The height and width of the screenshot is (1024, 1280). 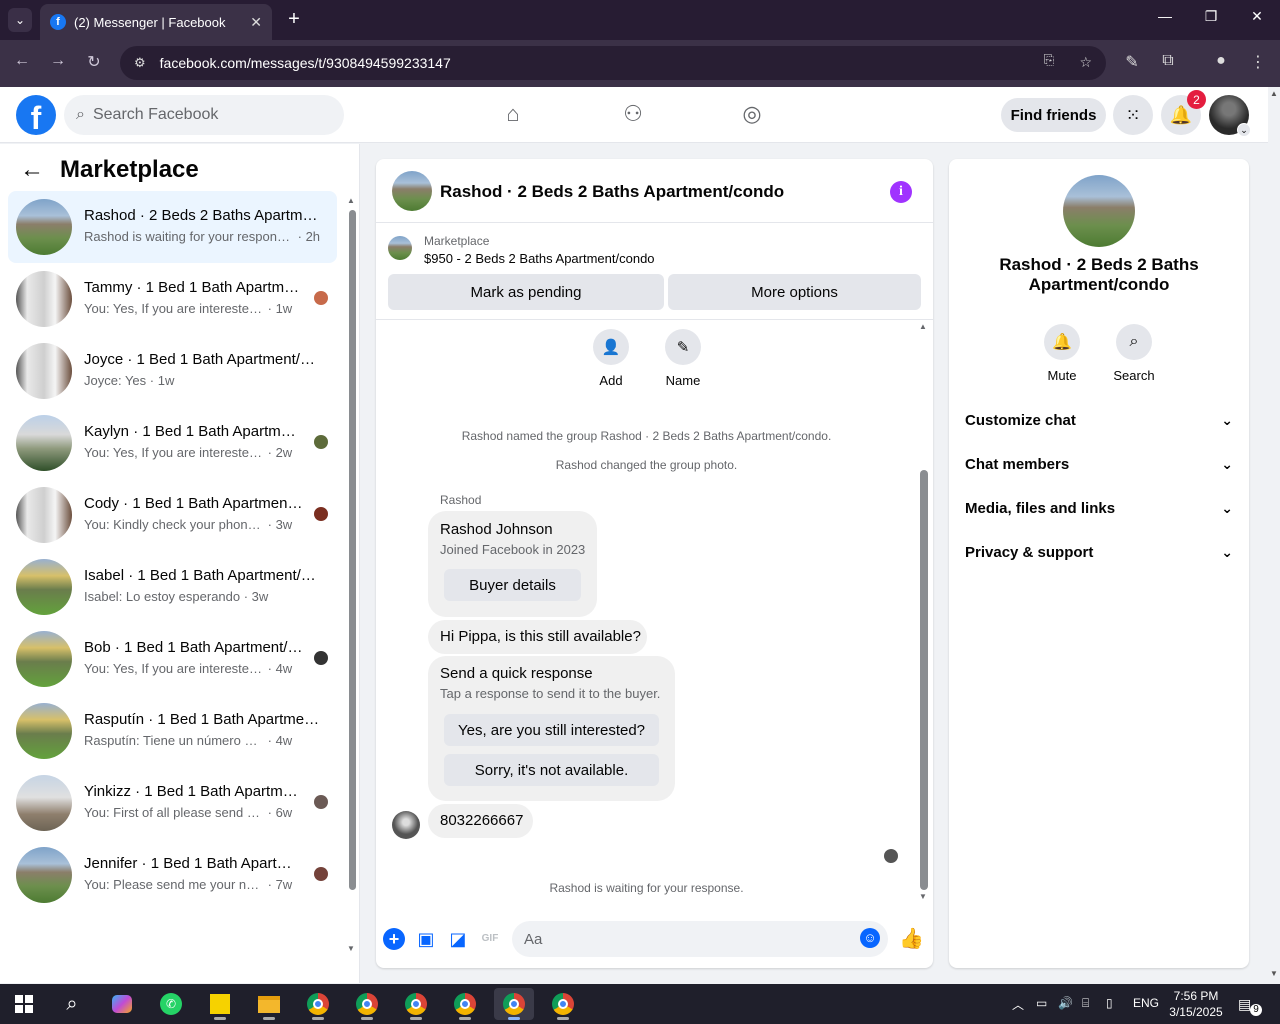 I want to click on find-friends-button: Find friends, so click(x=1053, y=115).